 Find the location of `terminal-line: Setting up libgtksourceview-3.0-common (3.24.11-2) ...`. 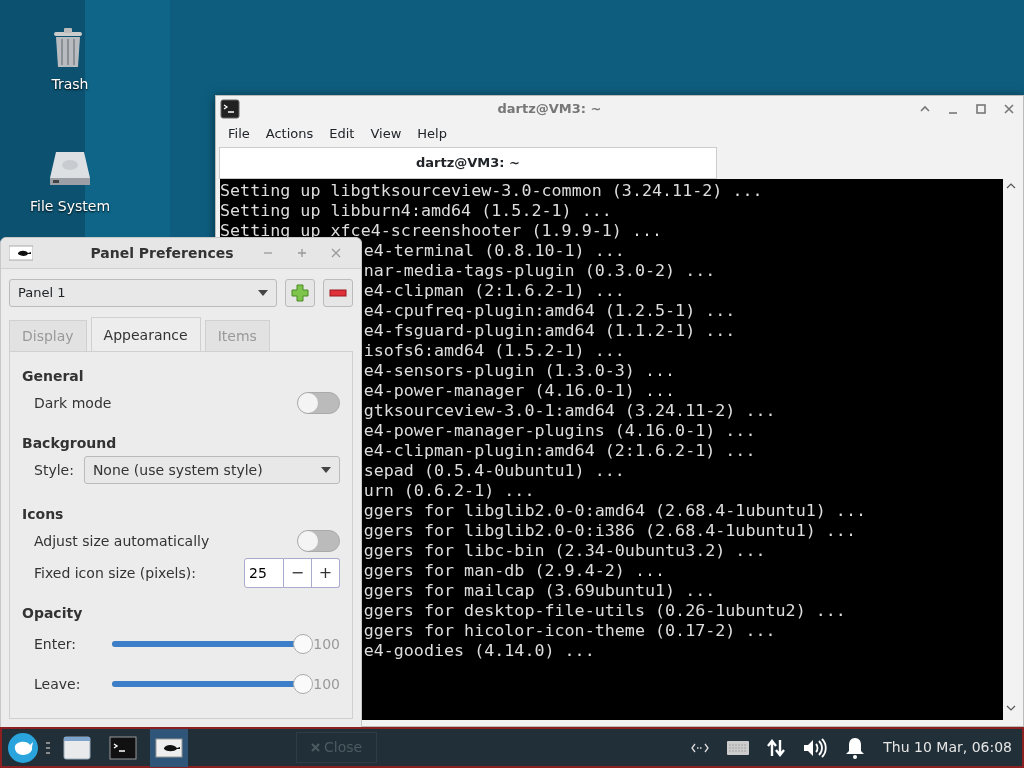

terminal-line: Setting up libgtksourceview-3.0-common (3.24.11-2) ... is located at coordinates (491, 190).